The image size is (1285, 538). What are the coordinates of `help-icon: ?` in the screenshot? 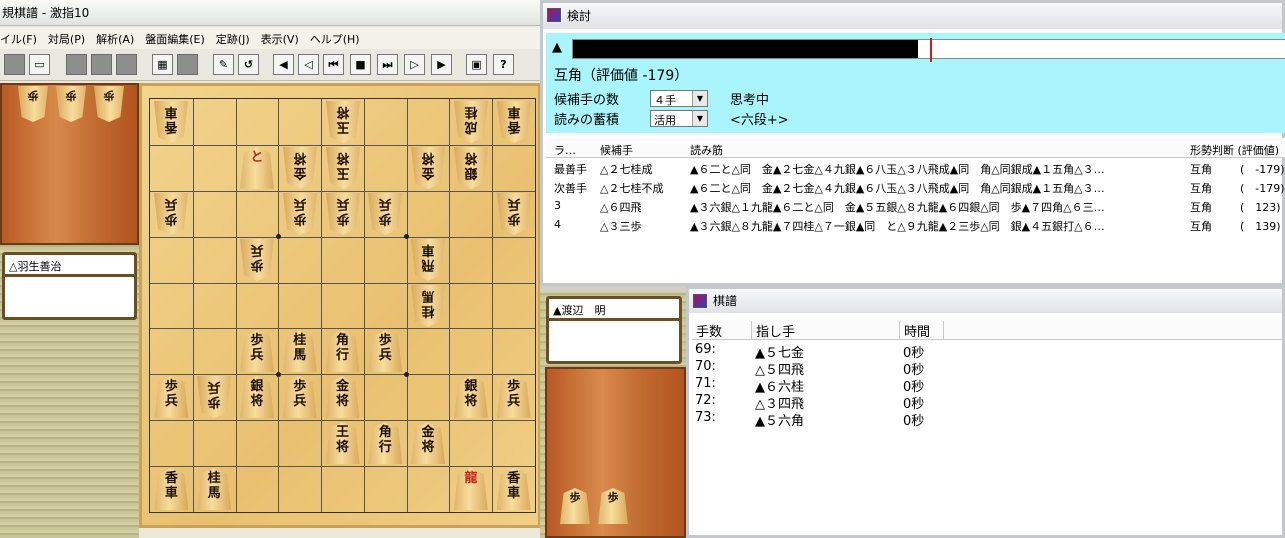 It's located at (503, 64).